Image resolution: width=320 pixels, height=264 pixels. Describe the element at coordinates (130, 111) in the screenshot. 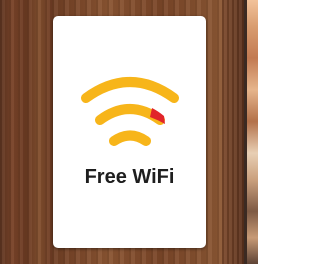

I see `wifi-icon` at that location.